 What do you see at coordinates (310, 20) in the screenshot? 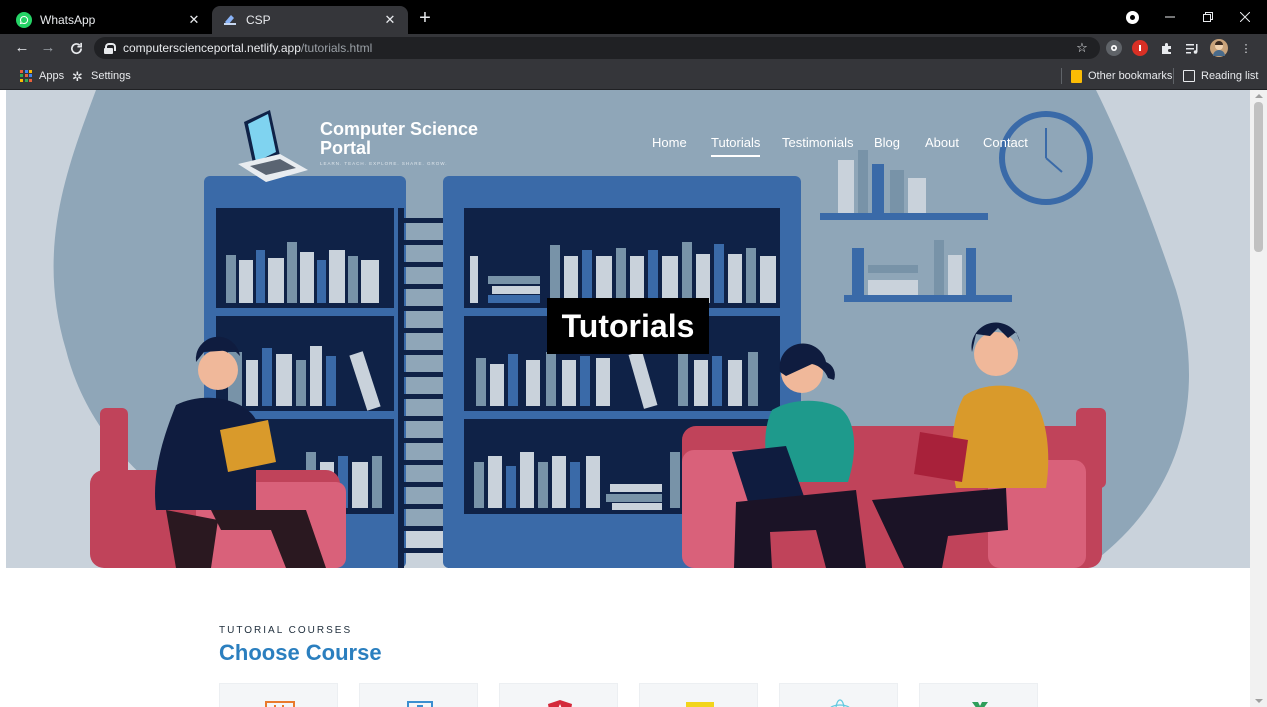
I see `tab-csp: CSP ✕` at bounding box center [310, 20].